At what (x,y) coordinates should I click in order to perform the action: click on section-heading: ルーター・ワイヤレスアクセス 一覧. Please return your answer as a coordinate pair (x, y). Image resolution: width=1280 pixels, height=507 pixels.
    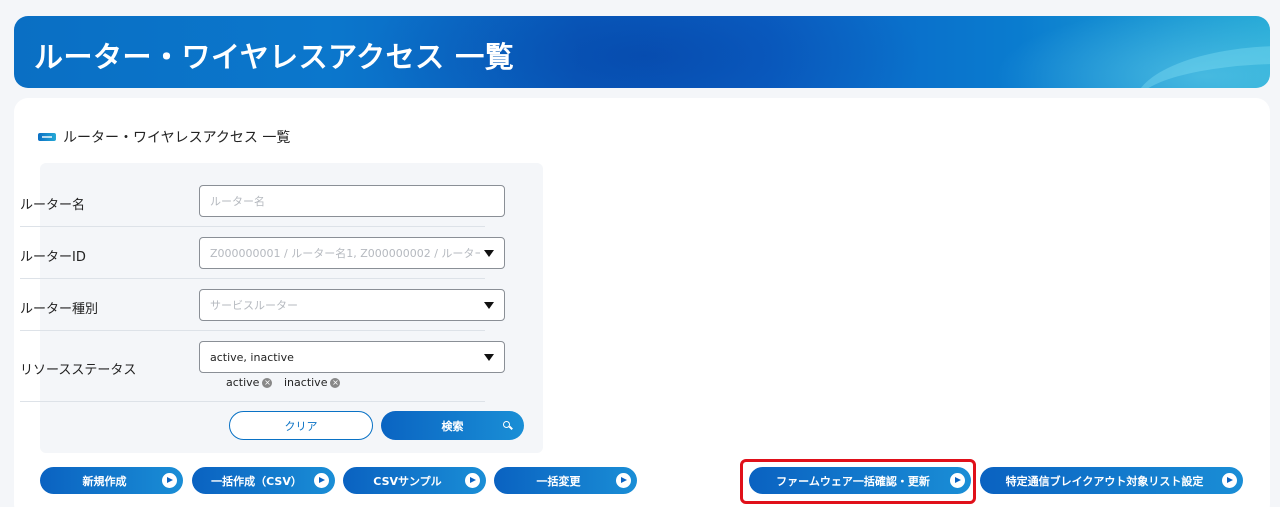
    Looking at the image, I should click on (164, 137).